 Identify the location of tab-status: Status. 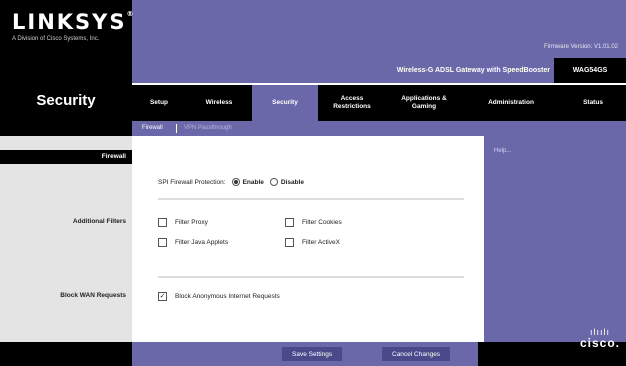
(593, 103).